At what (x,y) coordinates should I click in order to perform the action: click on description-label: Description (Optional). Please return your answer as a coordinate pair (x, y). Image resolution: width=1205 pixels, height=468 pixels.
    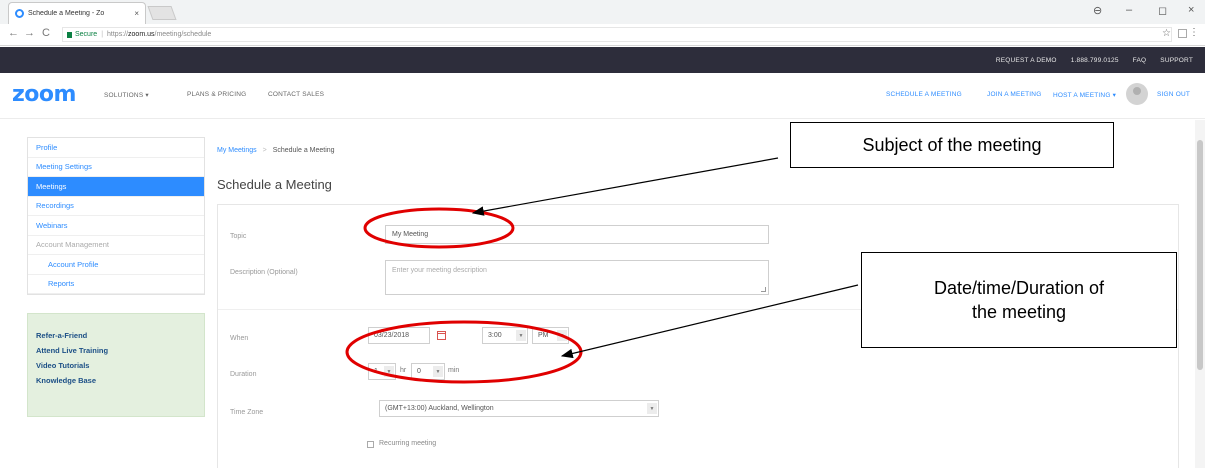
    Looking at the image, I should click on (264, 272).